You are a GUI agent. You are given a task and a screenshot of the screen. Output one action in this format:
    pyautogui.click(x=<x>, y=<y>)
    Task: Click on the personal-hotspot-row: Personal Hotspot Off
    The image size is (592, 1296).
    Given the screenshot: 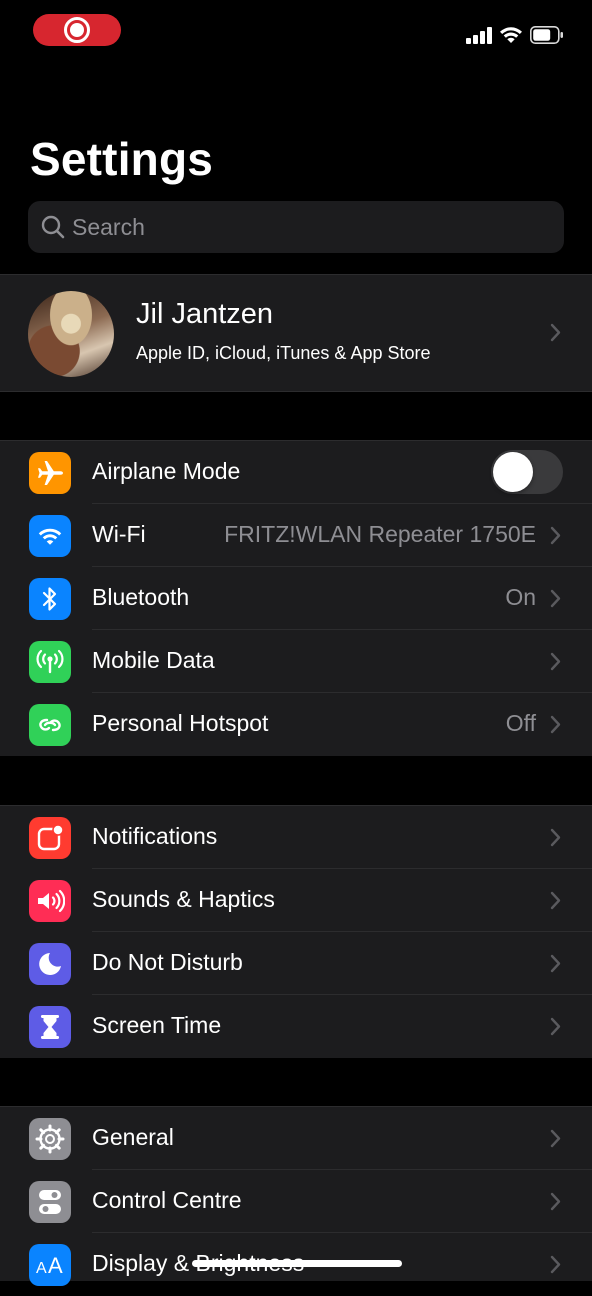 What is the action you would take?
    pyautogui.click(x=296, y=724)
    